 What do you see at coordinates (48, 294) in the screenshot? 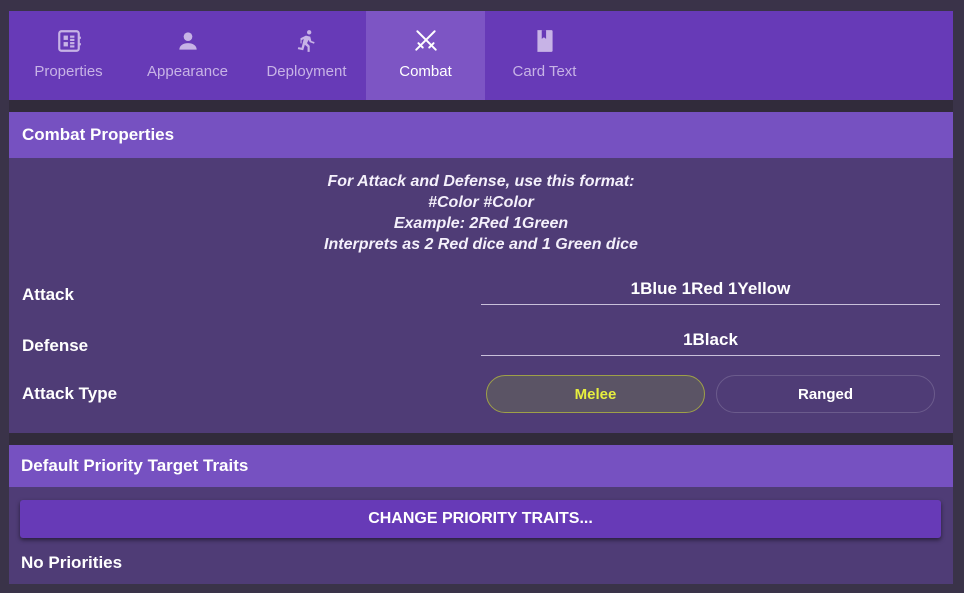
I see `attack-label: Attack` at bounding box center [48, 294].